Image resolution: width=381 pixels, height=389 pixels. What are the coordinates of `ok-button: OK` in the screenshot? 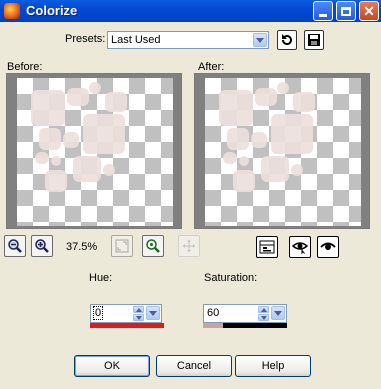 It's located at (112, 366).